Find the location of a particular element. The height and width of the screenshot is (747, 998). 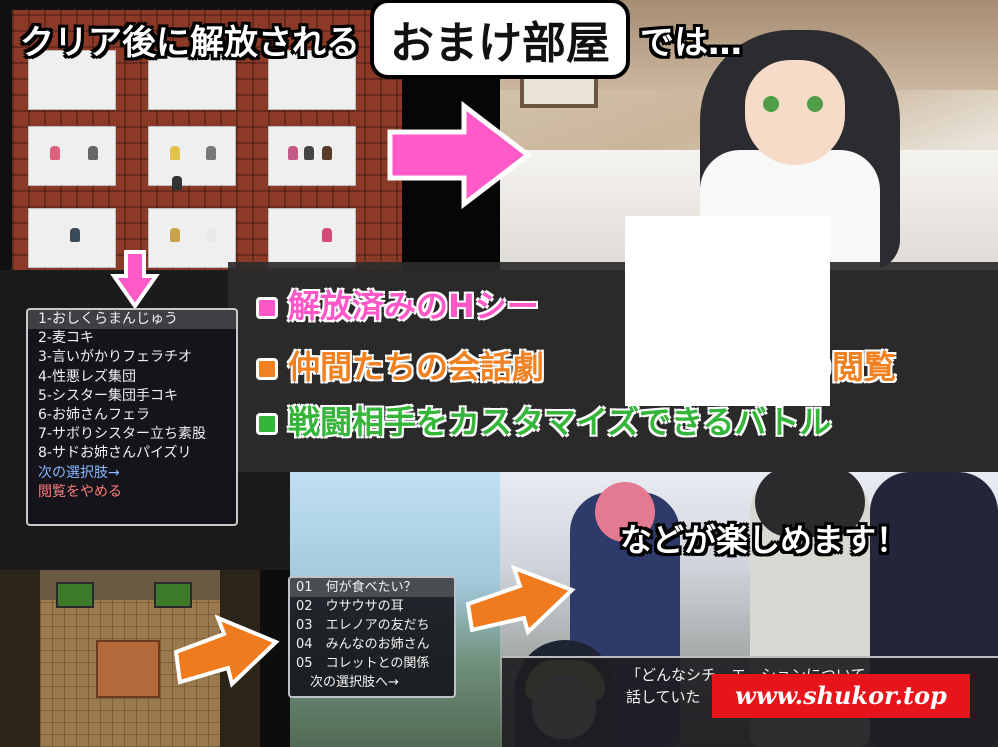

next-options-item: 次の選択肢→ is located at coordinates (132, 473).